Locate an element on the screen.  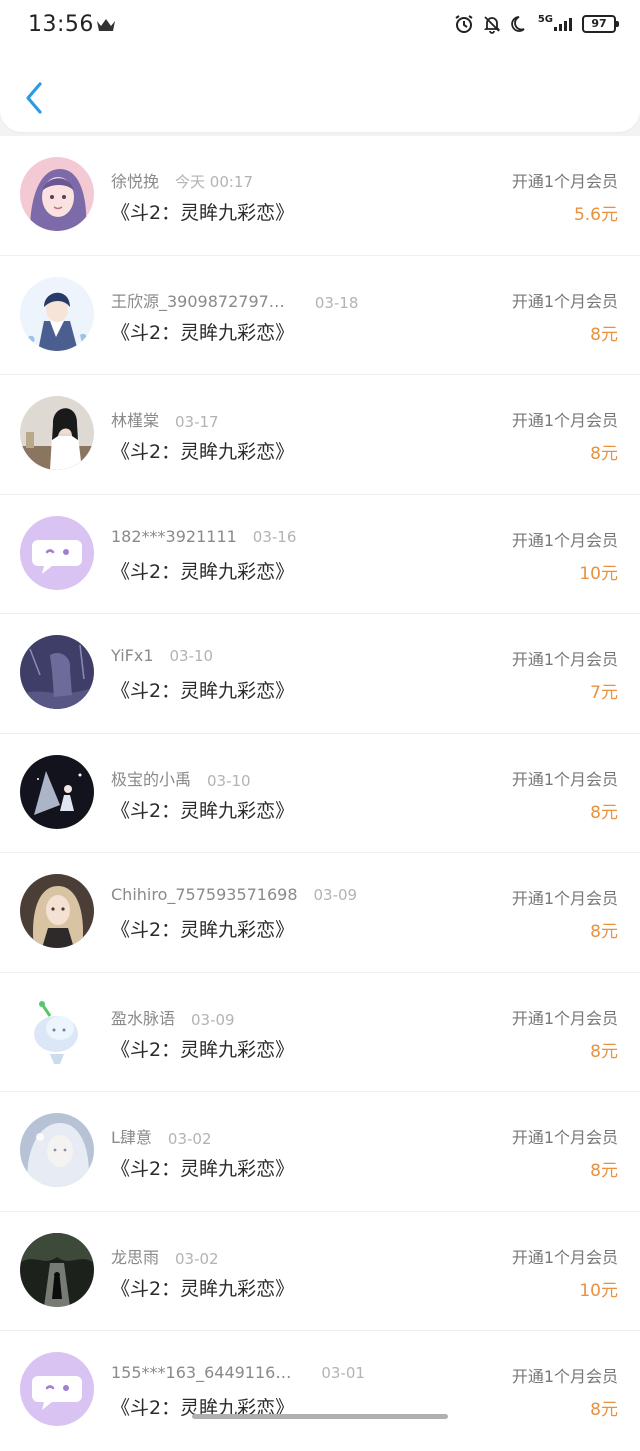
bell-off-icon is located at coordinates (492, 25).